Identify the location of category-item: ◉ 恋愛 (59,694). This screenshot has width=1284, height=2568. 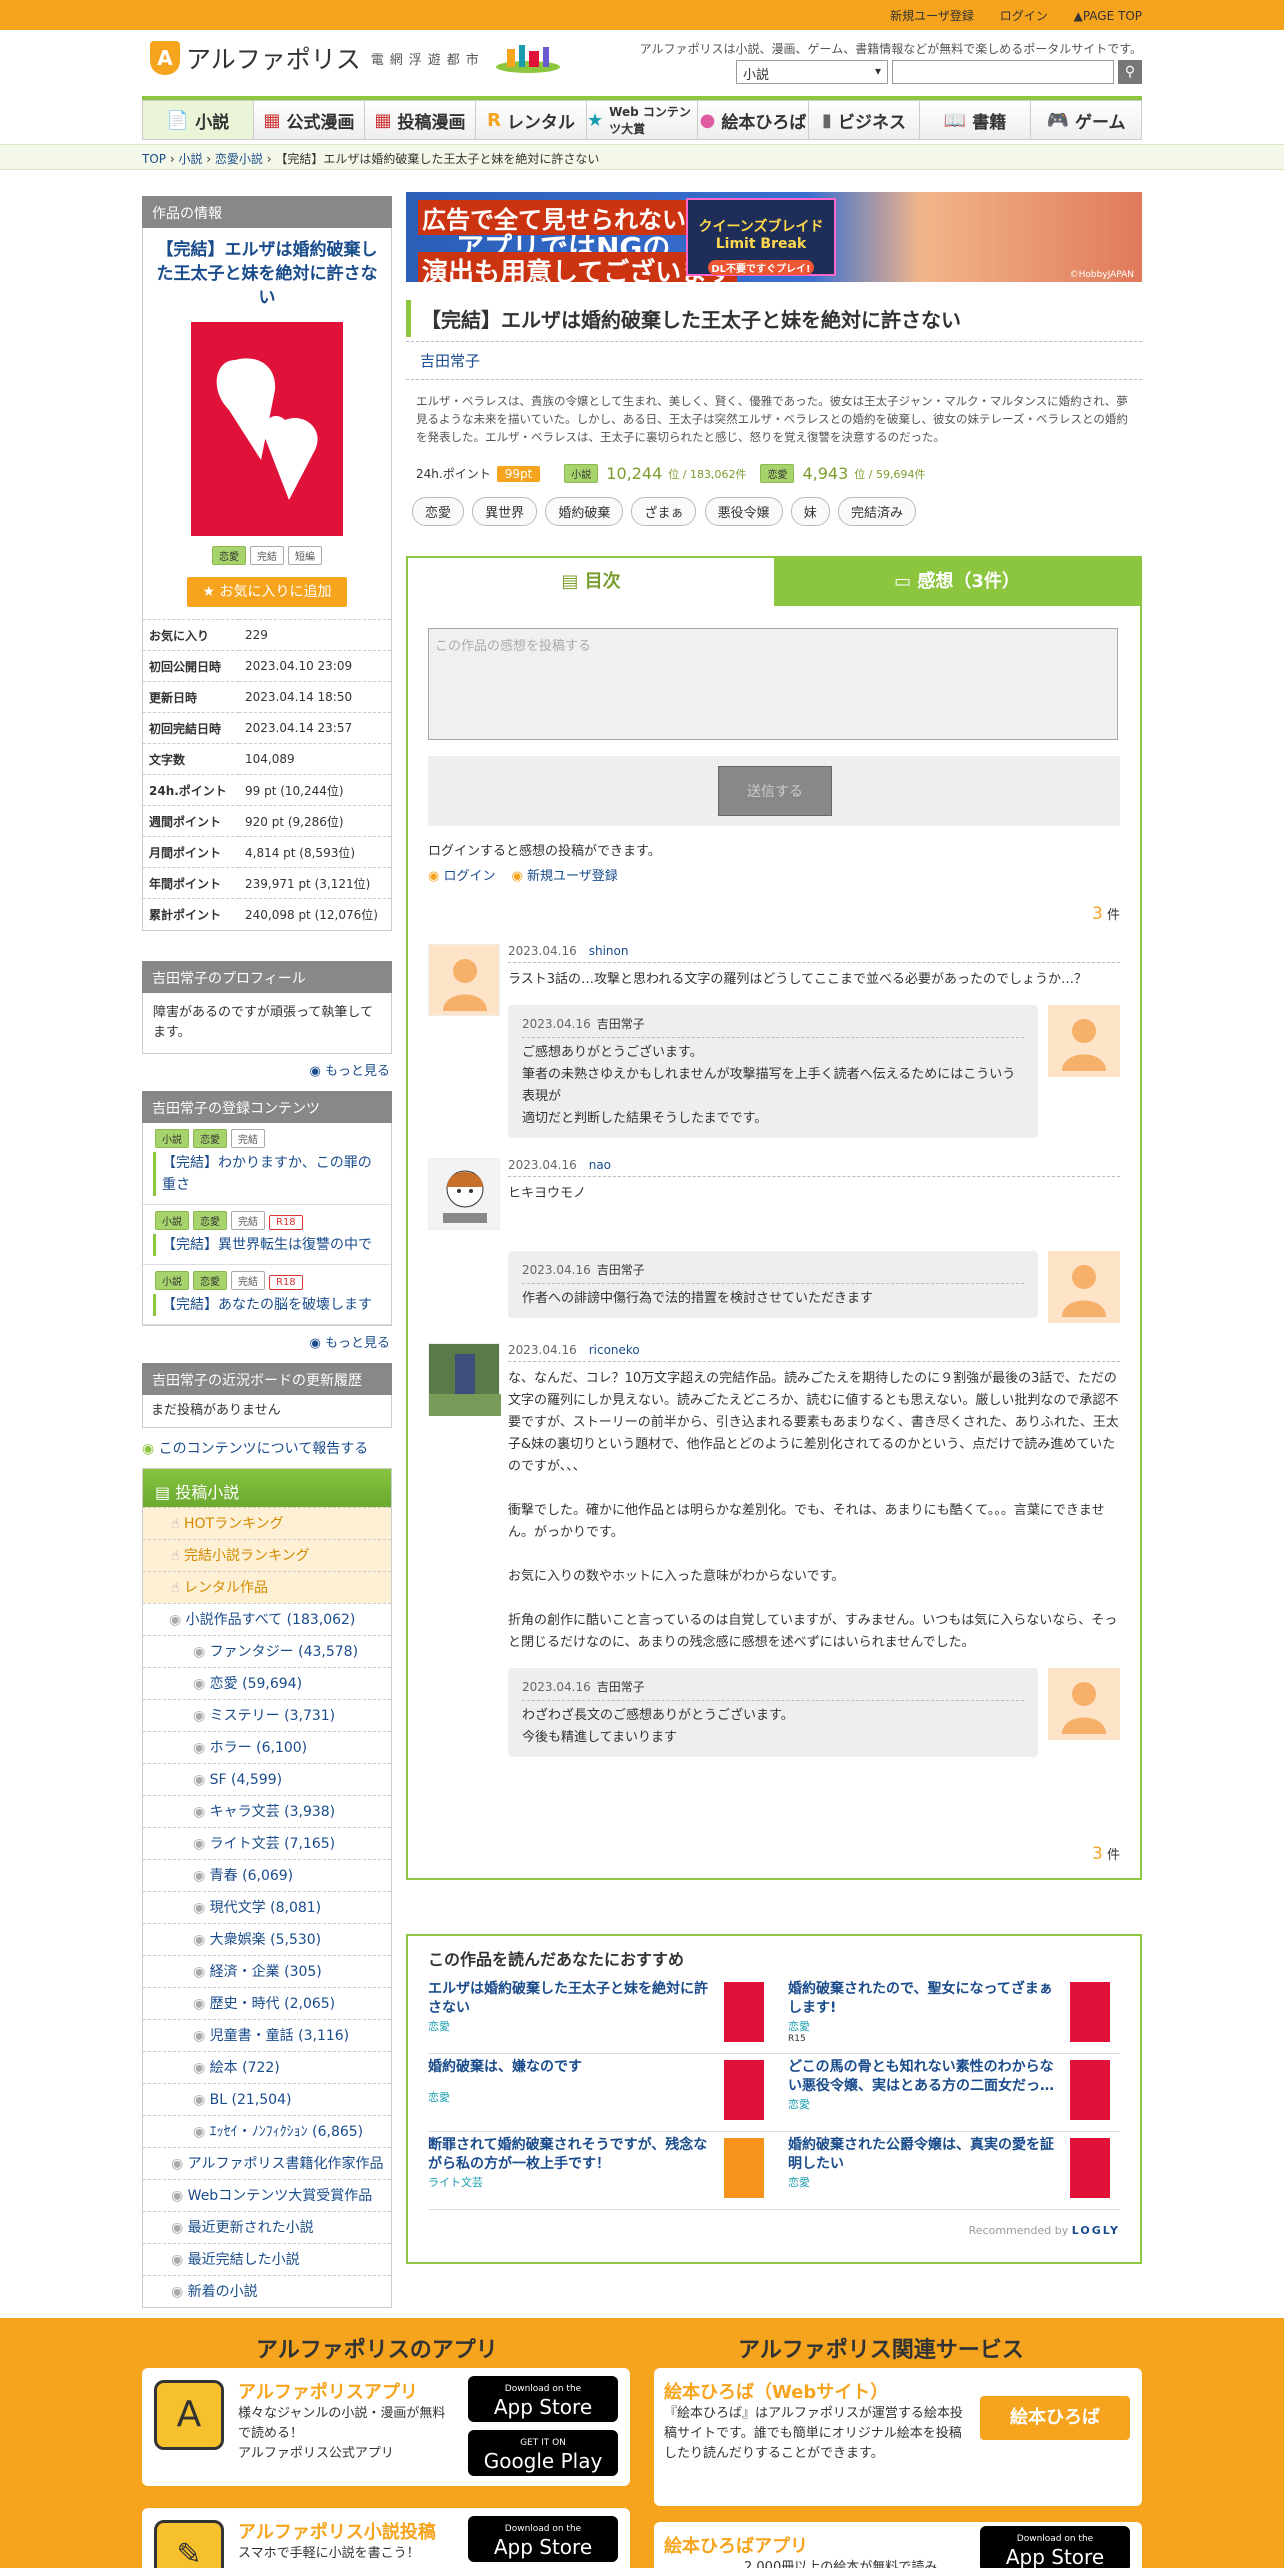
(267, 1682).